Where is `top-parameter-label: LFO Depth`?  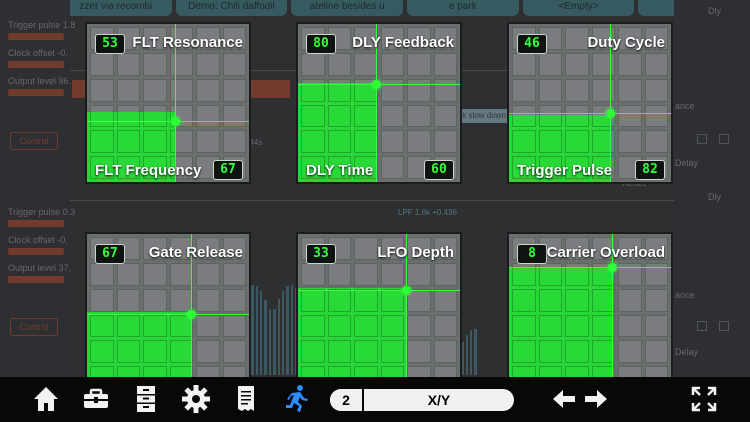 top-parameter-label: LFO Depth is located at coordinates (415, 252).